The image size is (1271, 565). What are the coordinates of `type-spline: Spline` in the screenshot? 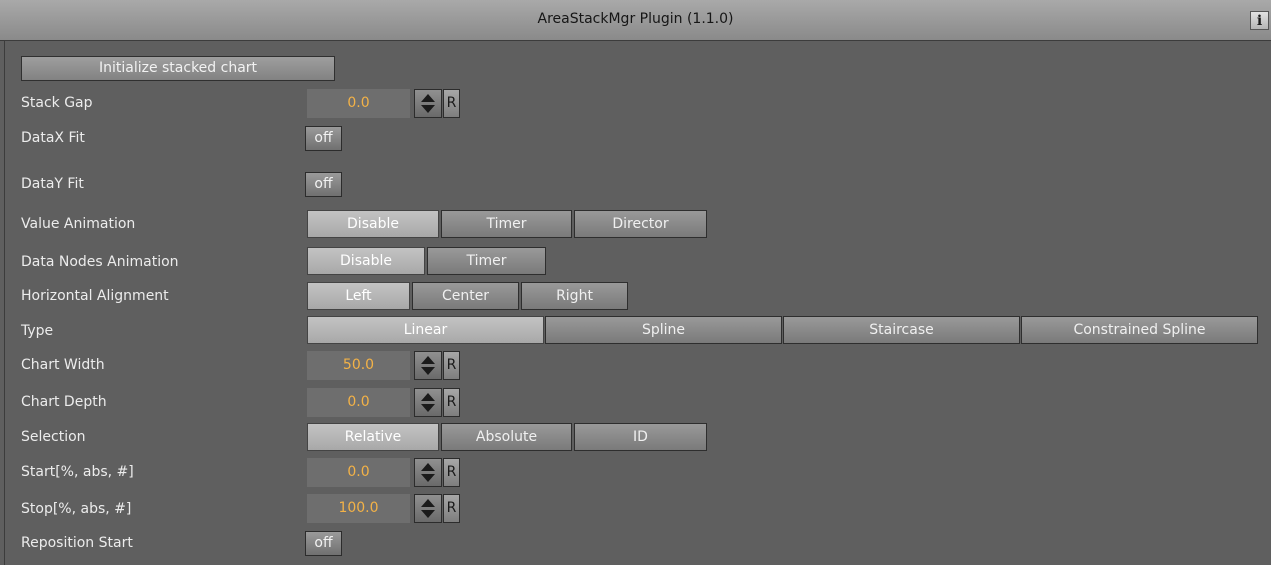 It's located at (663, 330).